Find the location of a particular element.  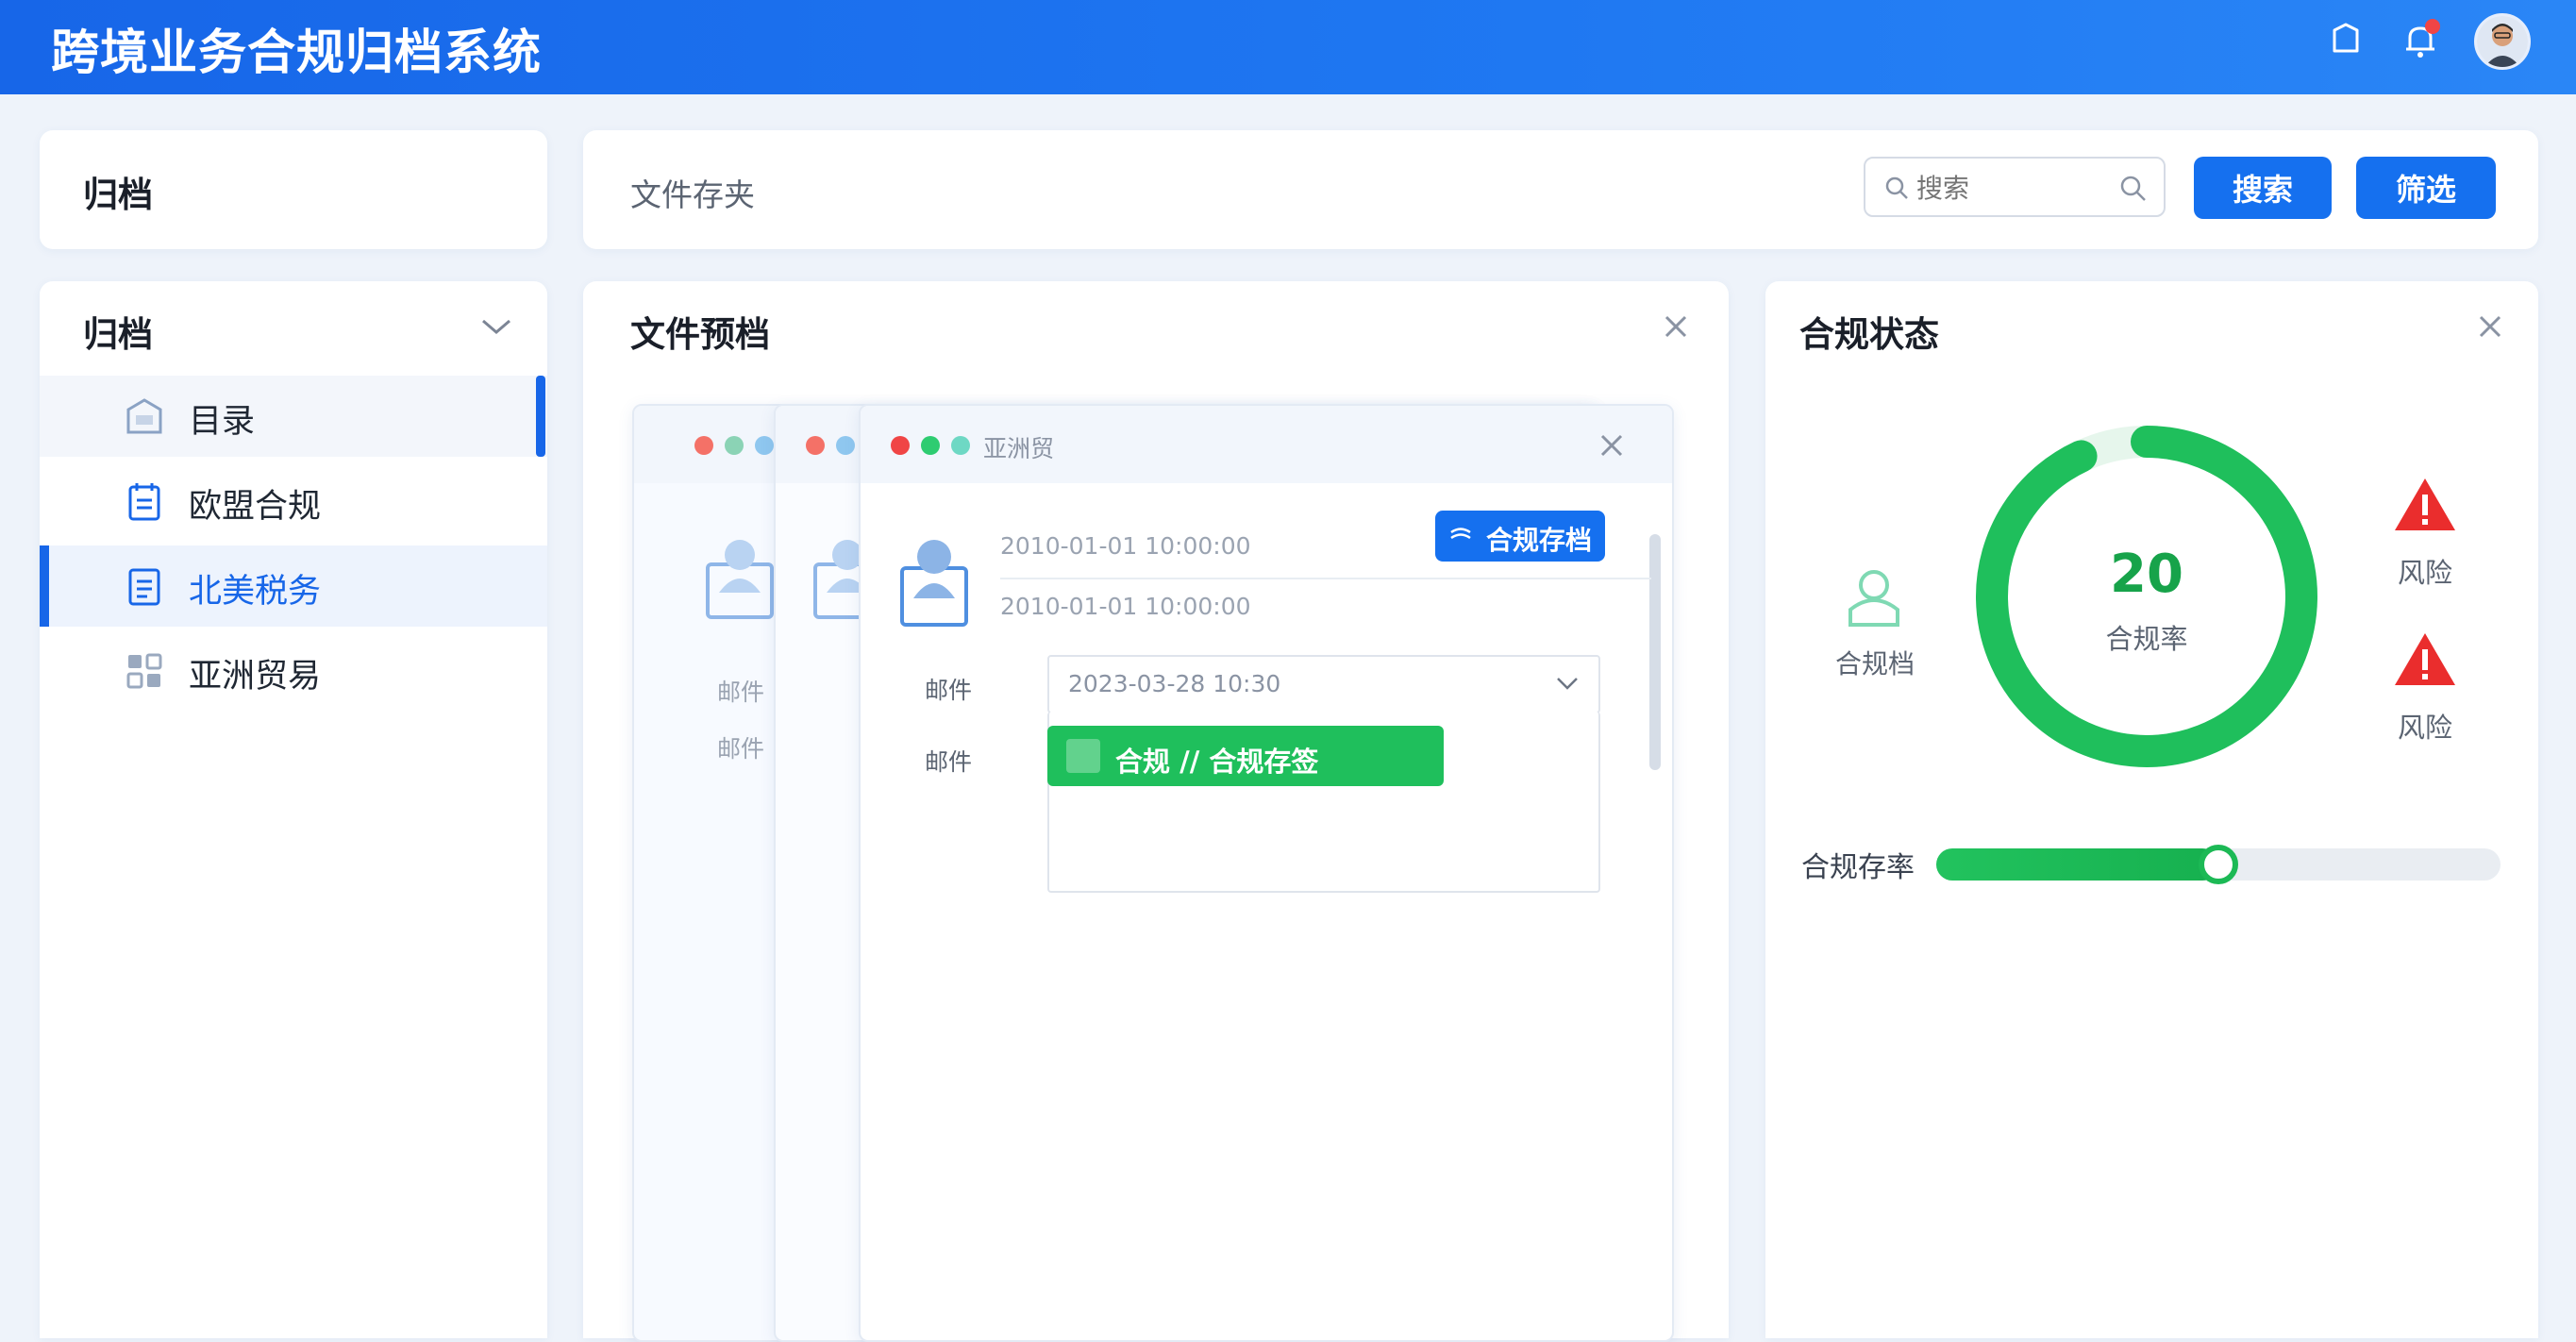

progress-fill is located at coordinates (2077, 864).